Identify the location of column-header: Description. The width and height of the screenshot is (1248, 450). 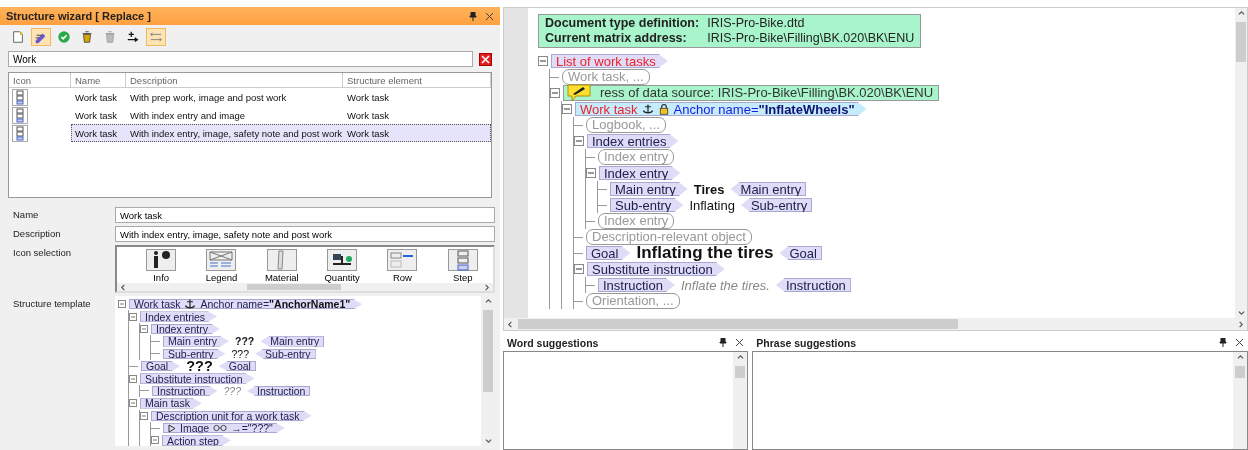
(234, 80).